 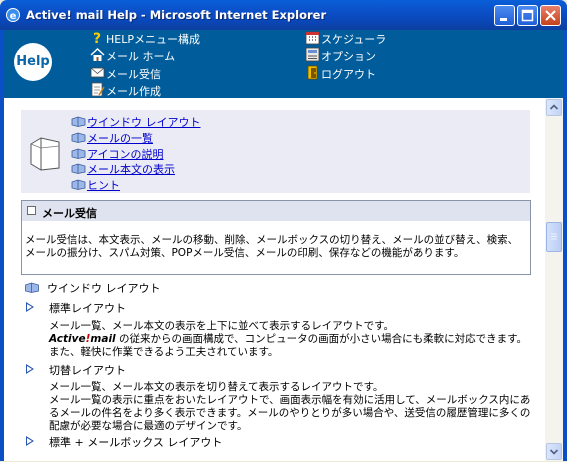 I want to click on minimize-button, so click(x=504, y=15).